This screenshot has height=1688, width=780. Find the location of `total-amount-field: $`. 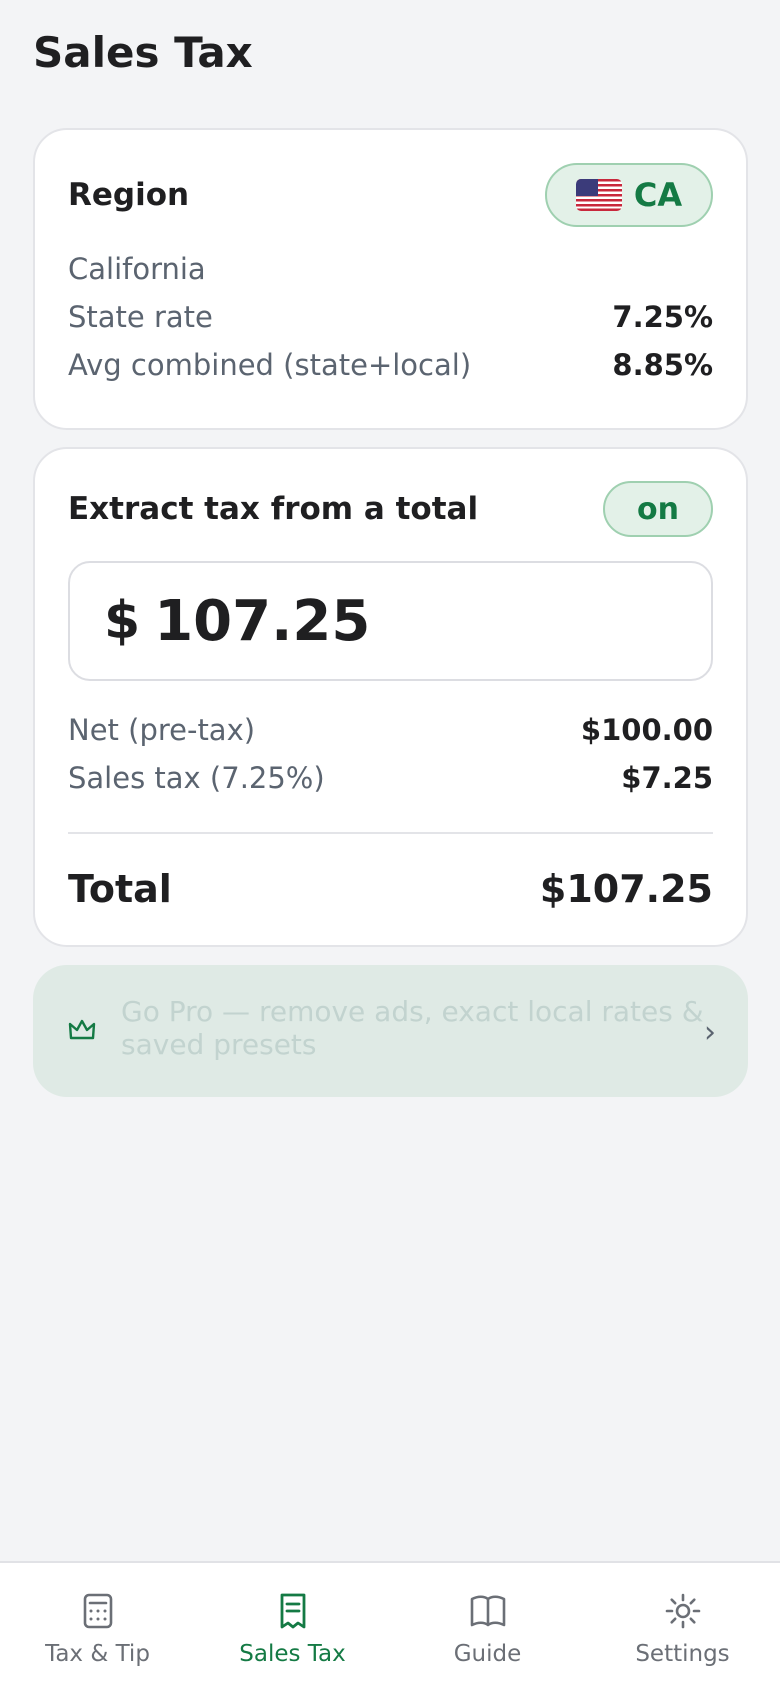

total-amount-field: $ is located at coordinates (390, 621).